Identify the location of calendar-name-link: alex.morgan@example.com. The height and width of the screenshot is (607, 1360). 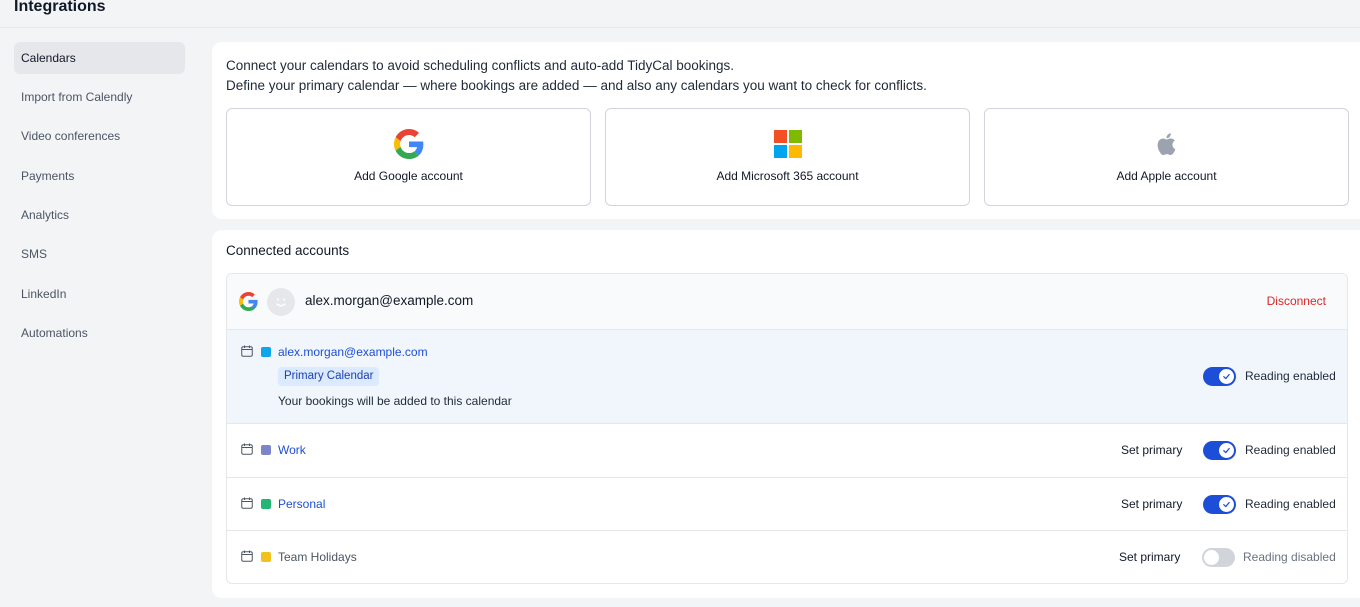
(353, 352).